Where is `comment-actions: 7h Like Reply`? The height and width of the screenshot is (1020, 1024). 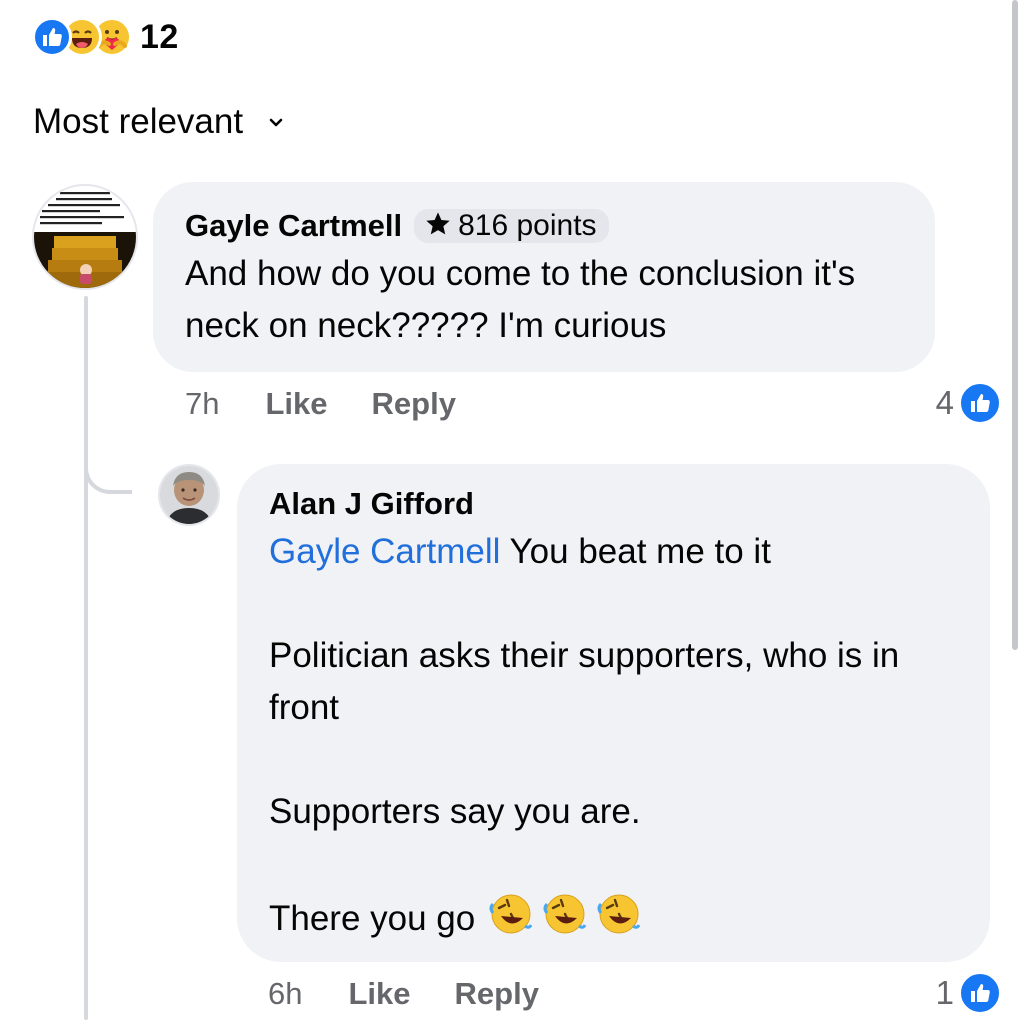
comment-actions: 7h Like Reply is located at coordinates (320, 404).